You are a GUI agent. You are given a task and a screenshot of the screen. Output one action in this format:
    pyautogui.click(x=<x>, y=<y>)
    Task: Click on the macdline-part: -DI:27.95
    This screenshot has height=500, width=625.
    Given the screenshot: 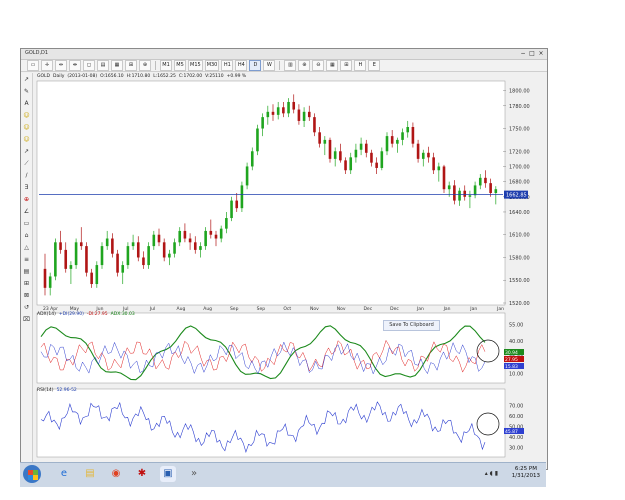 What is the action you would take?
    pyautogui.click(x=97, y=314)
    